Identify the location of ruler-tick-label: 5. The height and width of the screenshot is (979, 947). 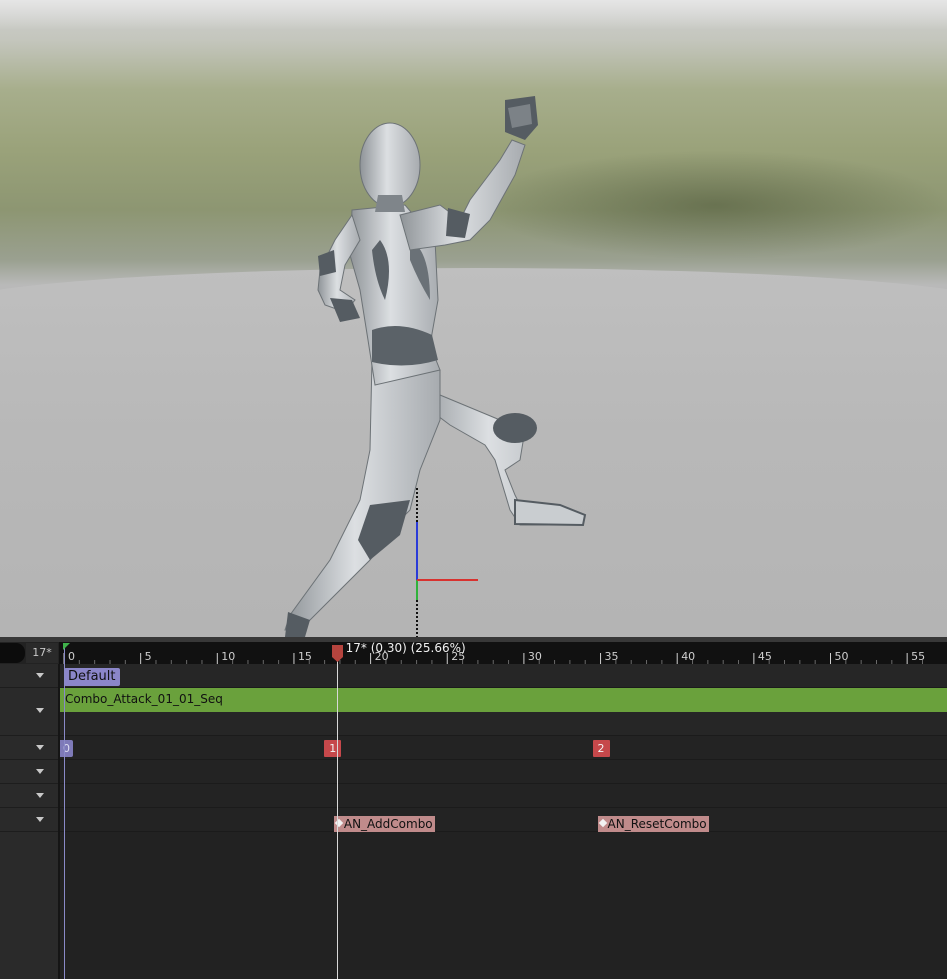
(148, 656).